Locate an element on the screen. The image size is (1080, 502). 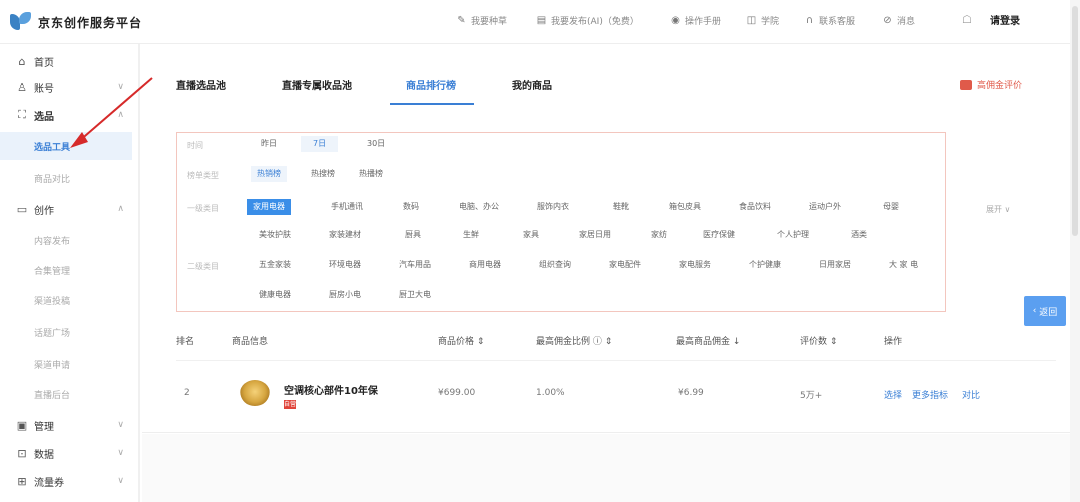
filter-cat1-option: 酒类 is located at coordinates (859, 235).